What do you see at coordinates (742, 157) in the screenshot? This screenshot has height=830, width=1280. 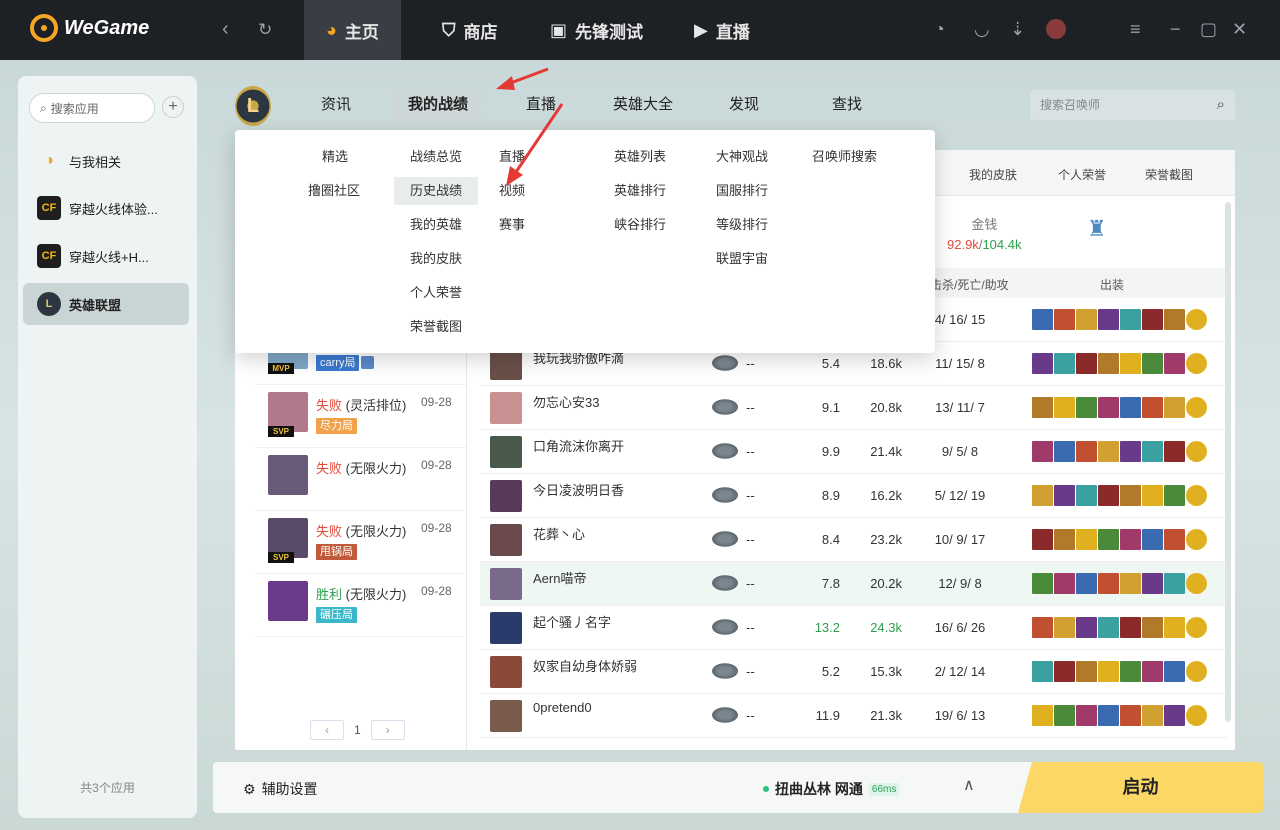 I see `menu-item-spectate: 大神观战` at bounding box center [742, 157].